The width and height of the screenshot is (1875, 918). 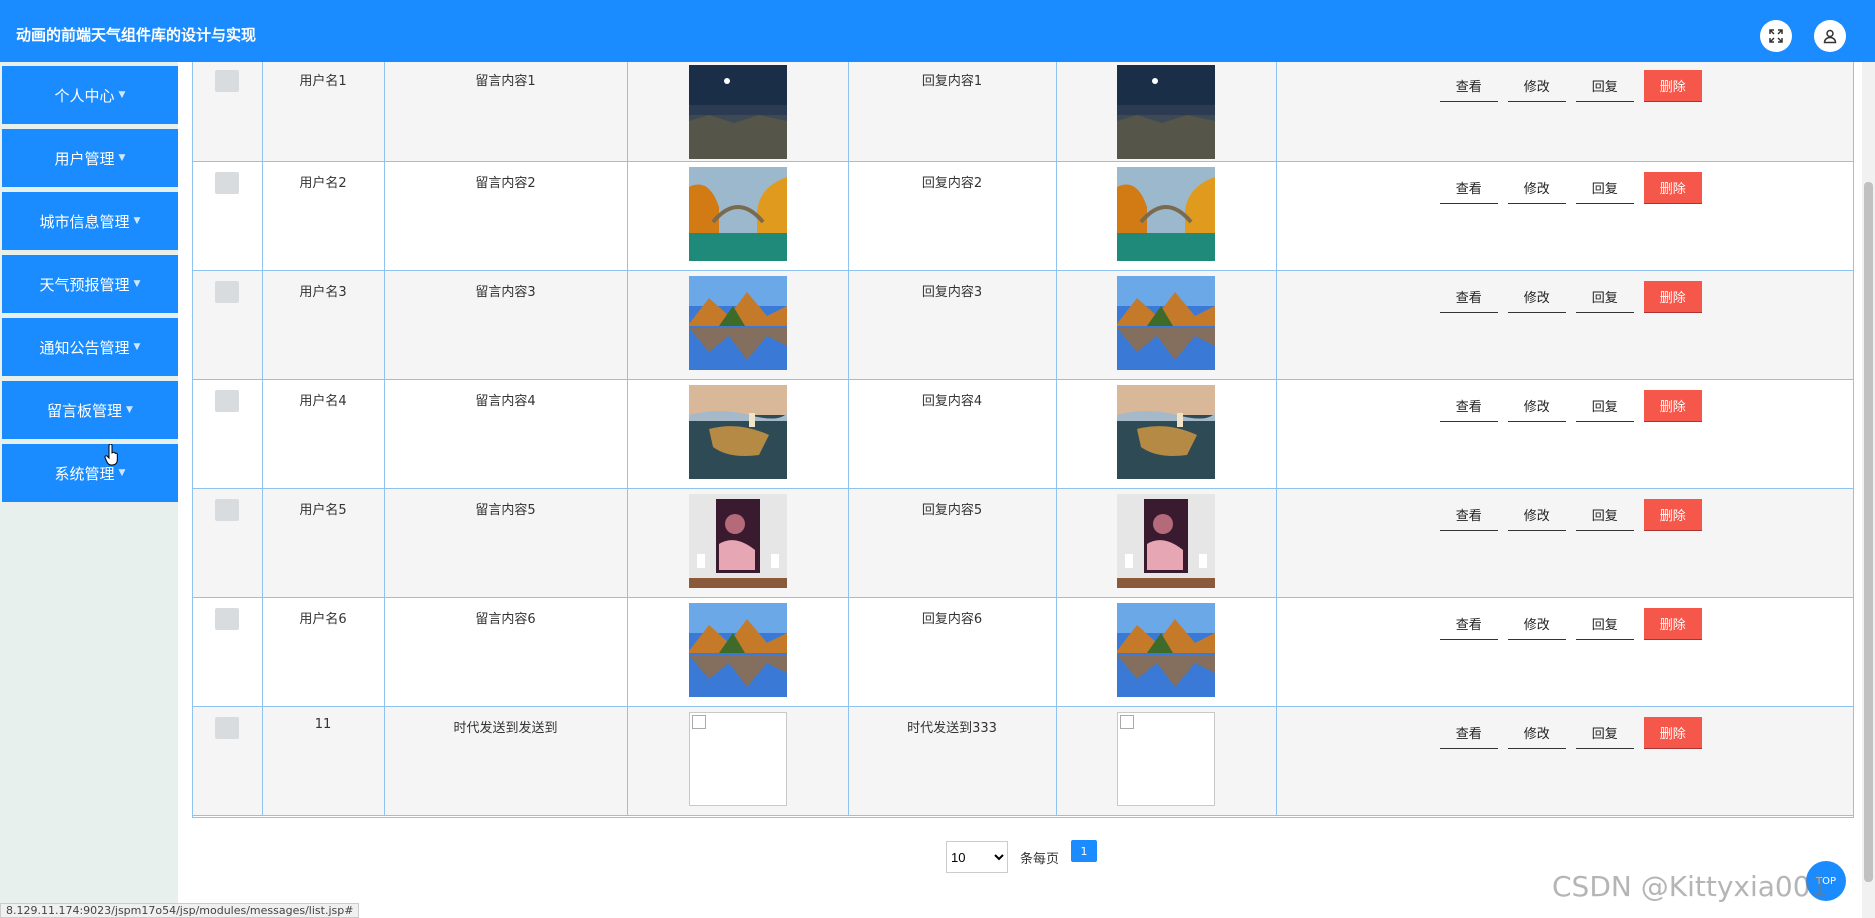 I want to click on fullscreen-button, so click(x=1776, y=36).